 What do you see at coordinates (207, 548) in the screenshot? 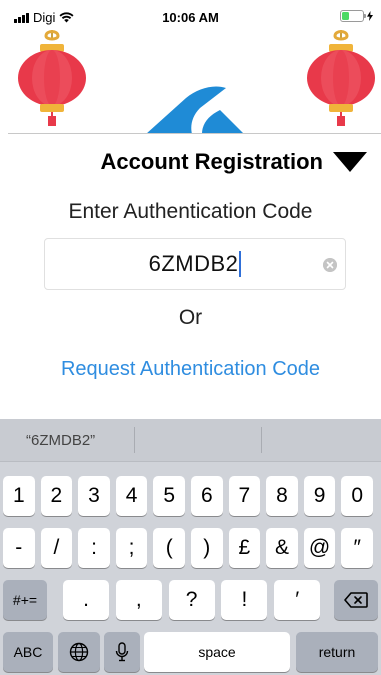
I see `key-symbol: )` at bounding box center [207, 548].